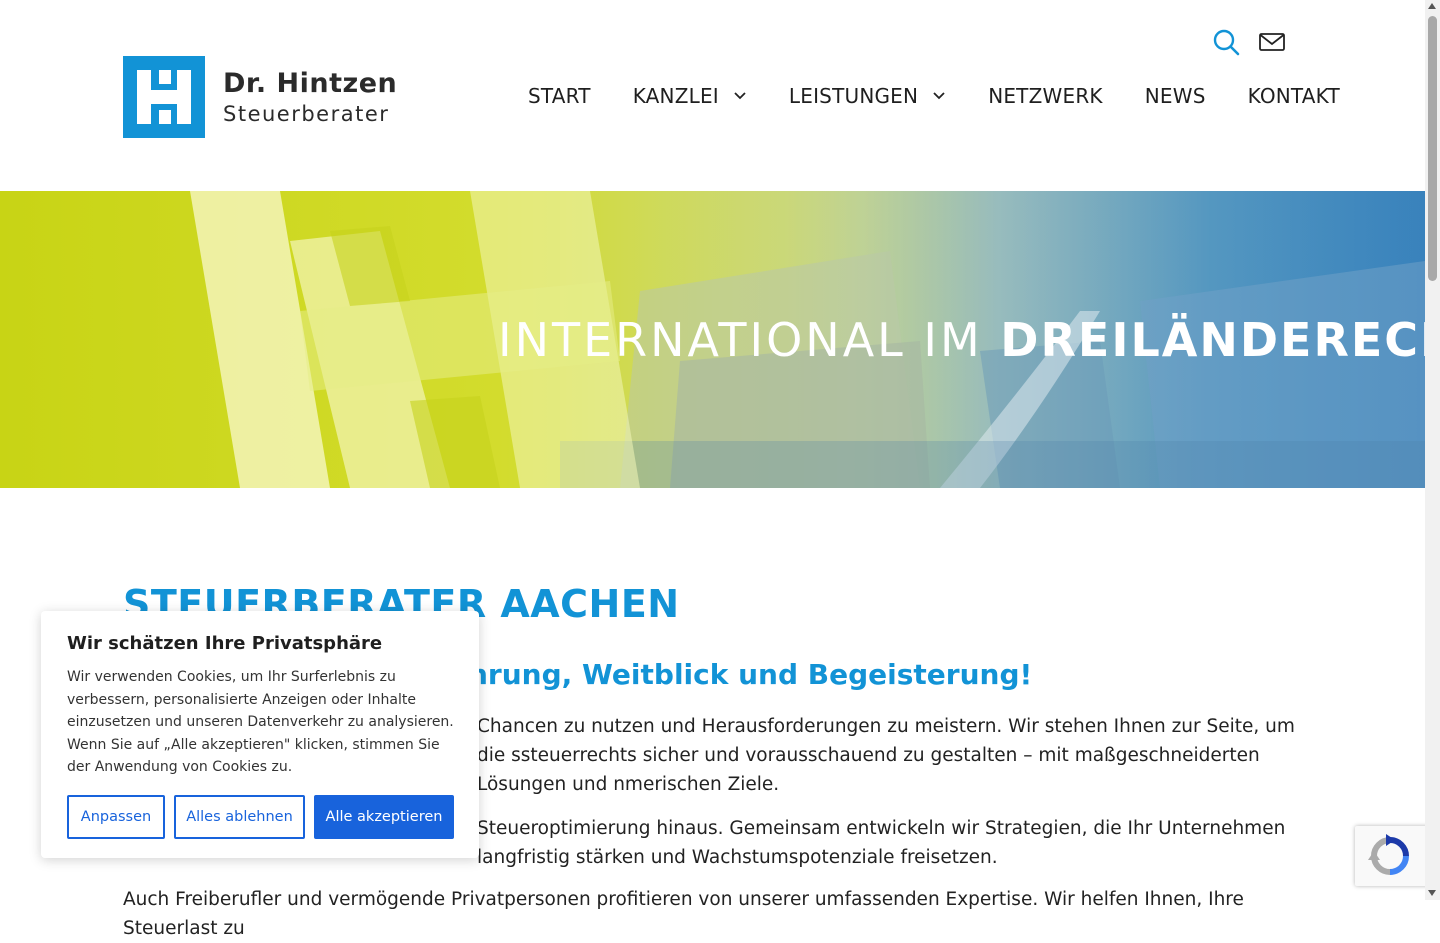  Describe the element at coordinates (1388, 854) in the screenshot. I see `recaptcha-icon` at that location.